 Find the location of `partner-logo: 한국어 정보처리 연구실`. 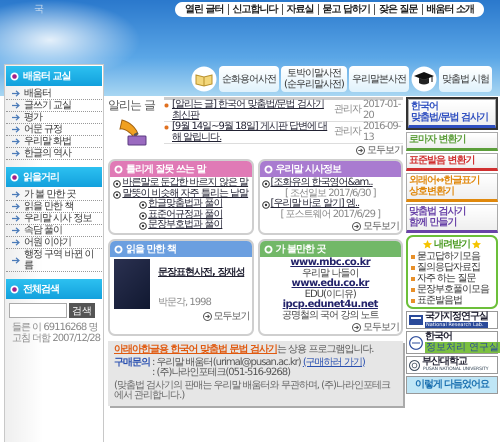

partner-logo: 한국어 정보처리 연구실 is located at coordinates (452, 342).